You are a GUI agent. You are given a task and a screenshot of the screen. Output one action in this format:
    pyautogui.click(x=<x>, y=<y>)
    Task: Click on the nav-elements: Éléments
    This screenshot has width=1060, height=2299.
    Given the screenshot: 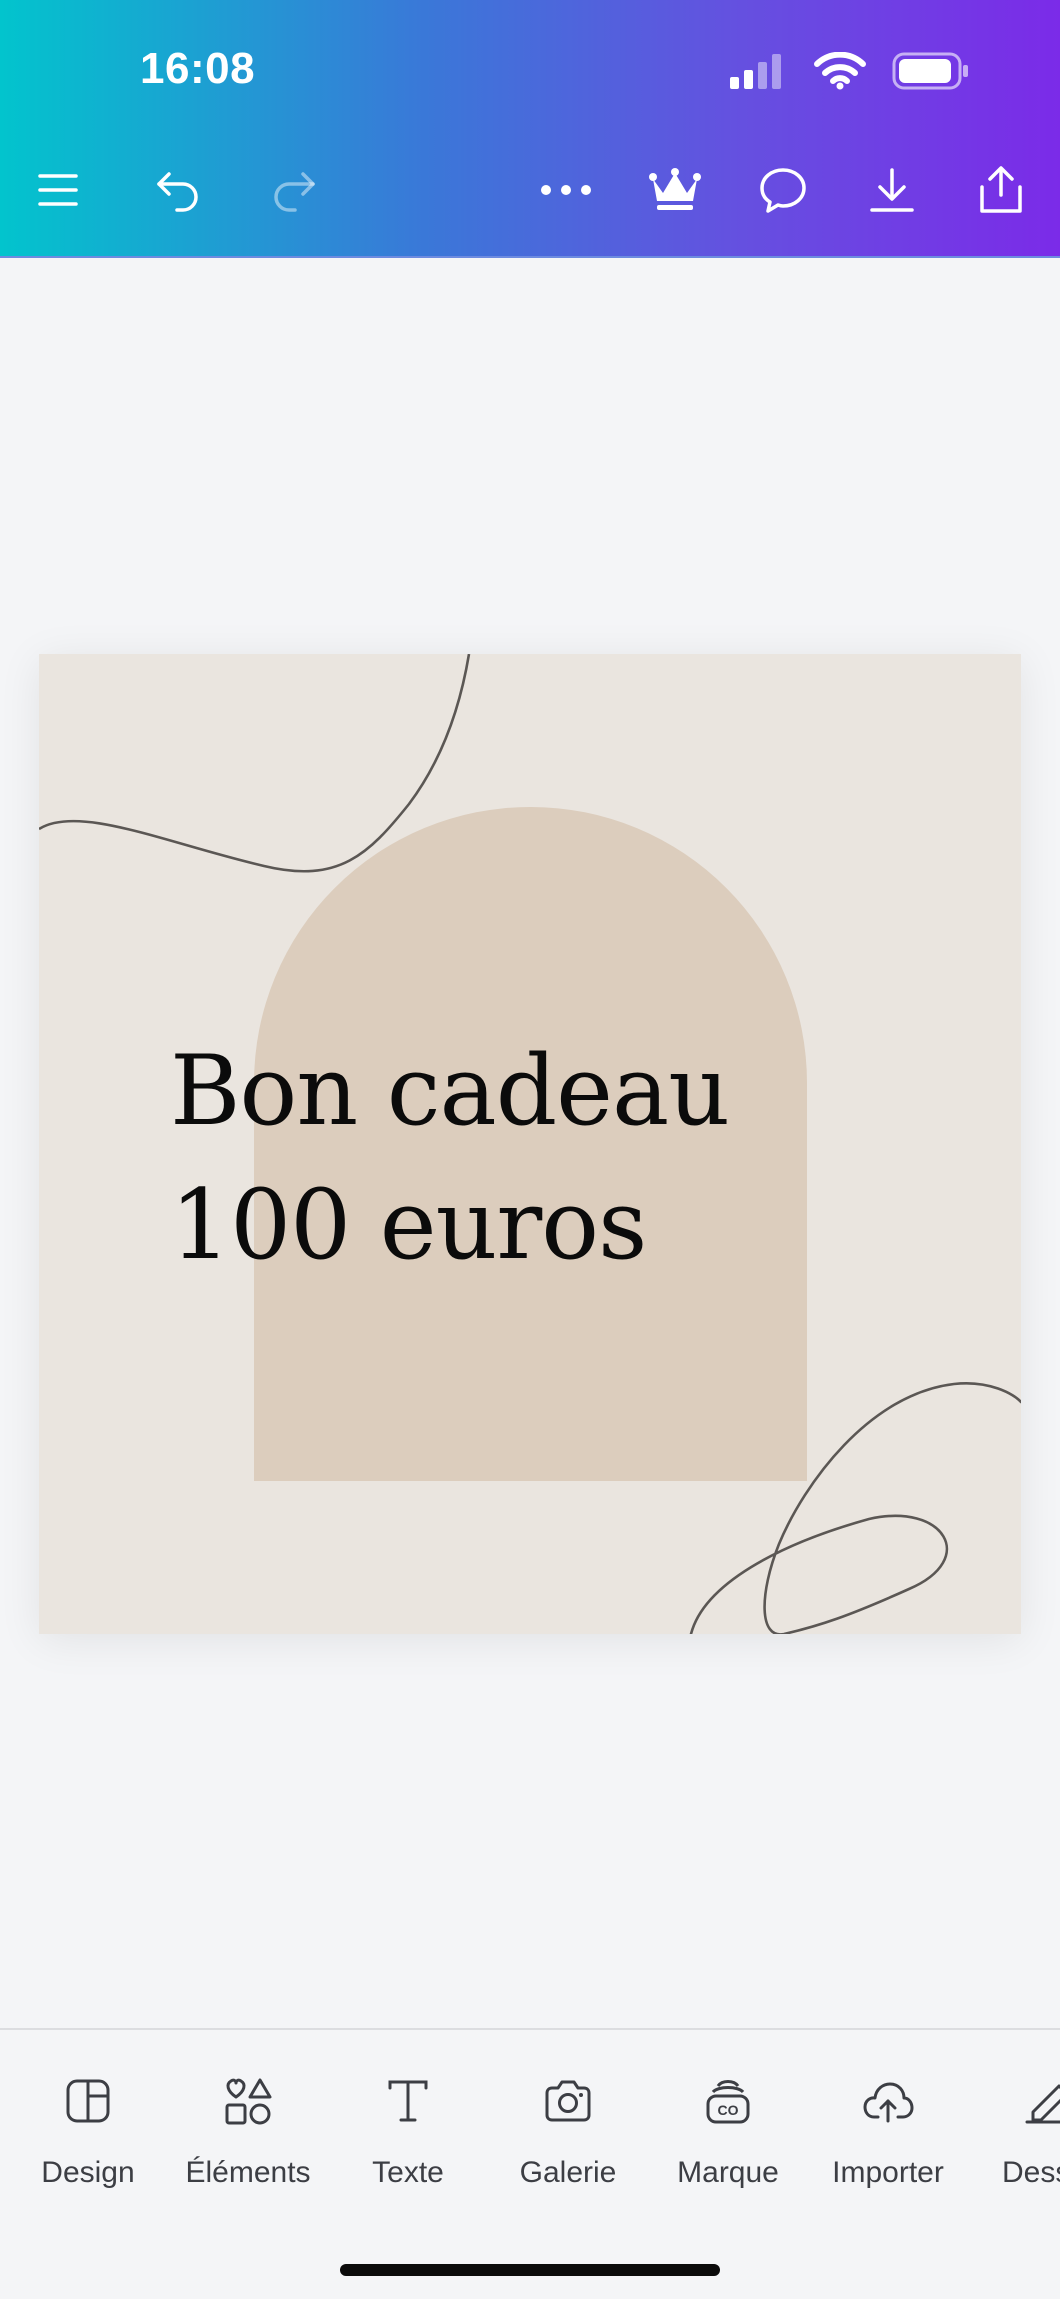 What is the action you would take?
    pyautogui.click(x=248, y=2128)
    